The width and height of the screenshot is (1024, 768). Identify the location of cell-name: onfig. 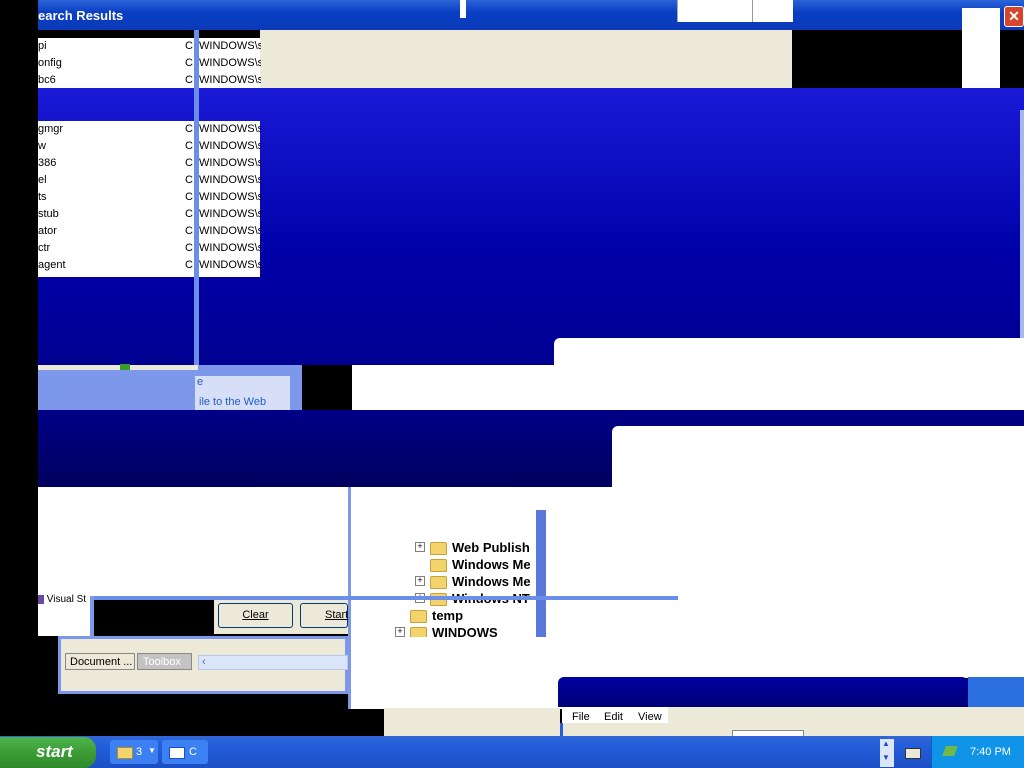
(50, 63).